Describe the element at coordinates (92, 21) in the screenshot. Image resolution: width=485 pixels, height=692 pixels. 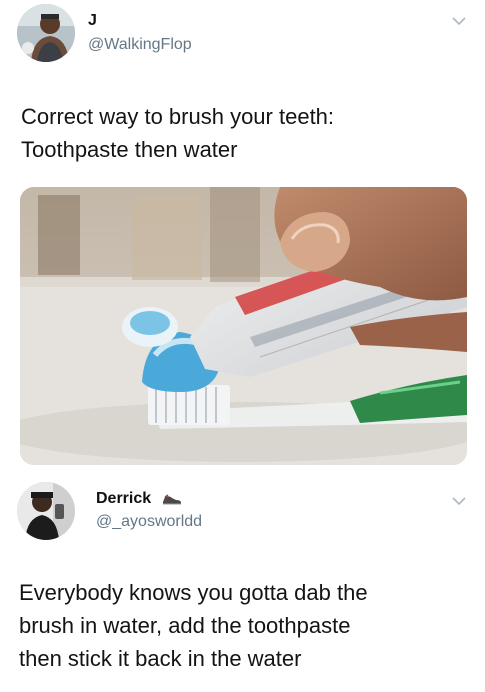
I see `author-name: J` at that location.